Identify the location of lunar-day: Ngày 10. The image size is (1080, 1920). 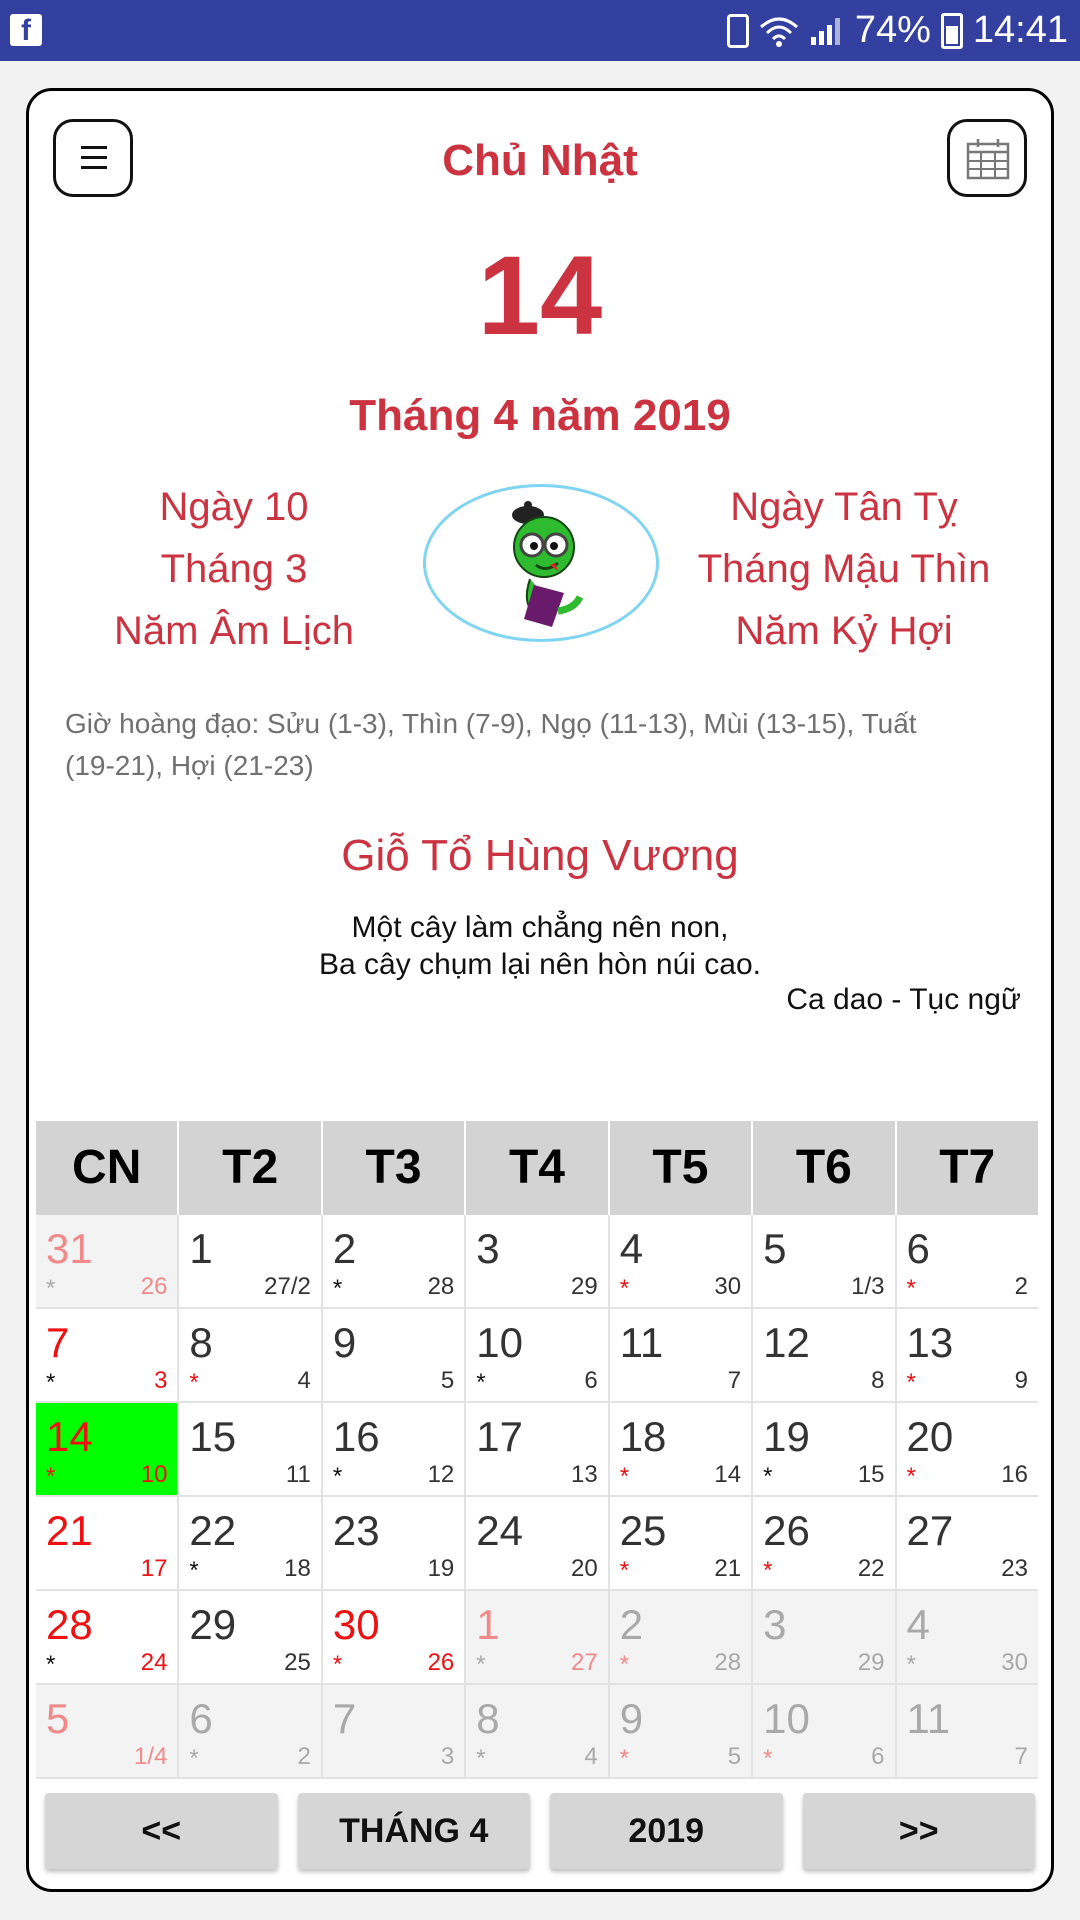
(234, 507).